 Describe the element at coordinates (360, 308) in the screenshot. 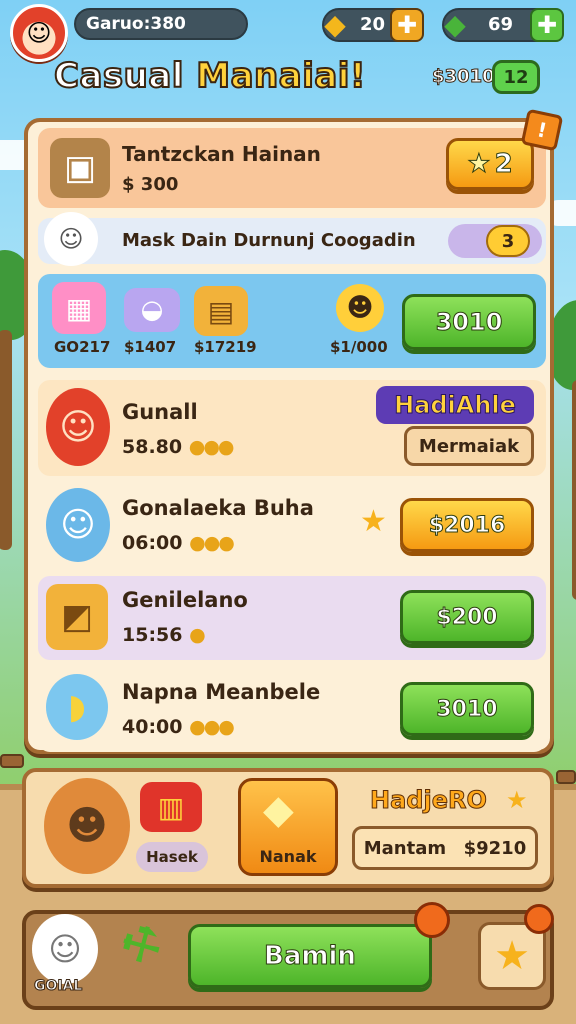

I see `green-hat-smiley-icon: ☻` at that location.